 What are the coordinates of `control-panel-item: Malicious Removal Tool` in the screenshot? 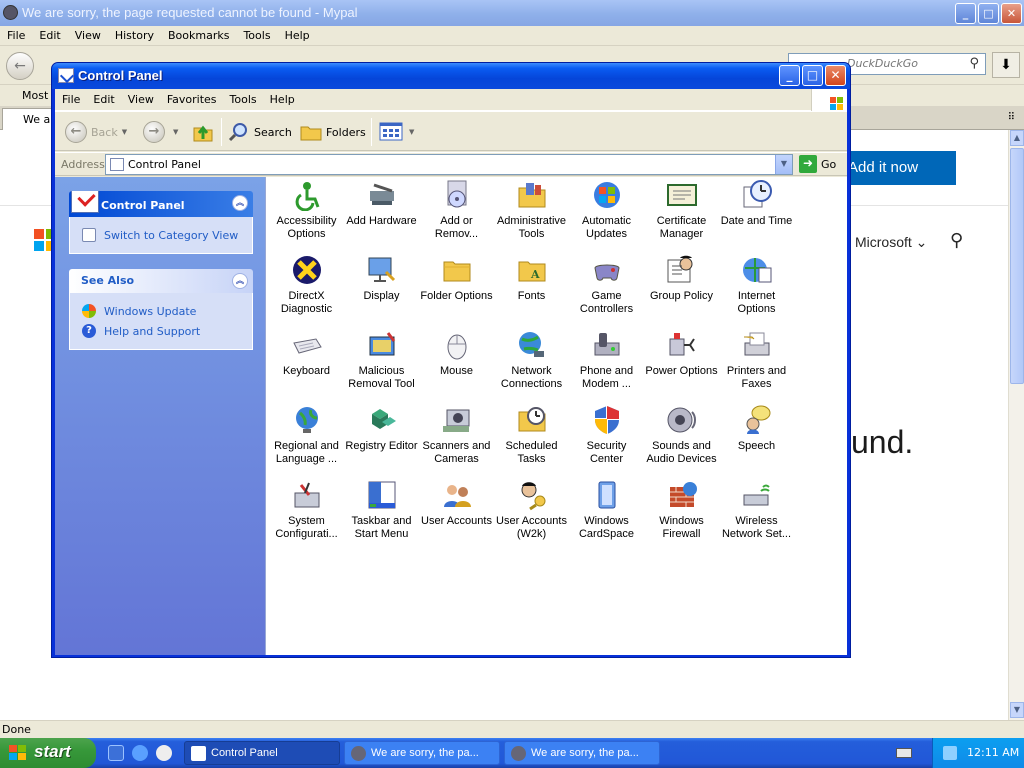 It's located at (381, 365).